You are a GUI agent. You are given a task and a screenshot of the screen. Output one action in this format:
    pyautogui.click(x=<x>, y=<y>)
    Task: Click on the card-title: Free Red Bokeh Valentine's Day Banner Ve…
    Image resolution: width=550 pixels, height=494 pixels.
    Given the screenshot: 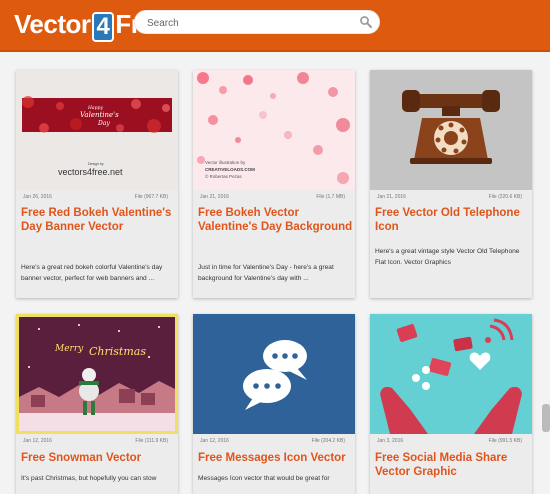 What is the action you would take?
    pyautogui.click(x=99, y=220)
    